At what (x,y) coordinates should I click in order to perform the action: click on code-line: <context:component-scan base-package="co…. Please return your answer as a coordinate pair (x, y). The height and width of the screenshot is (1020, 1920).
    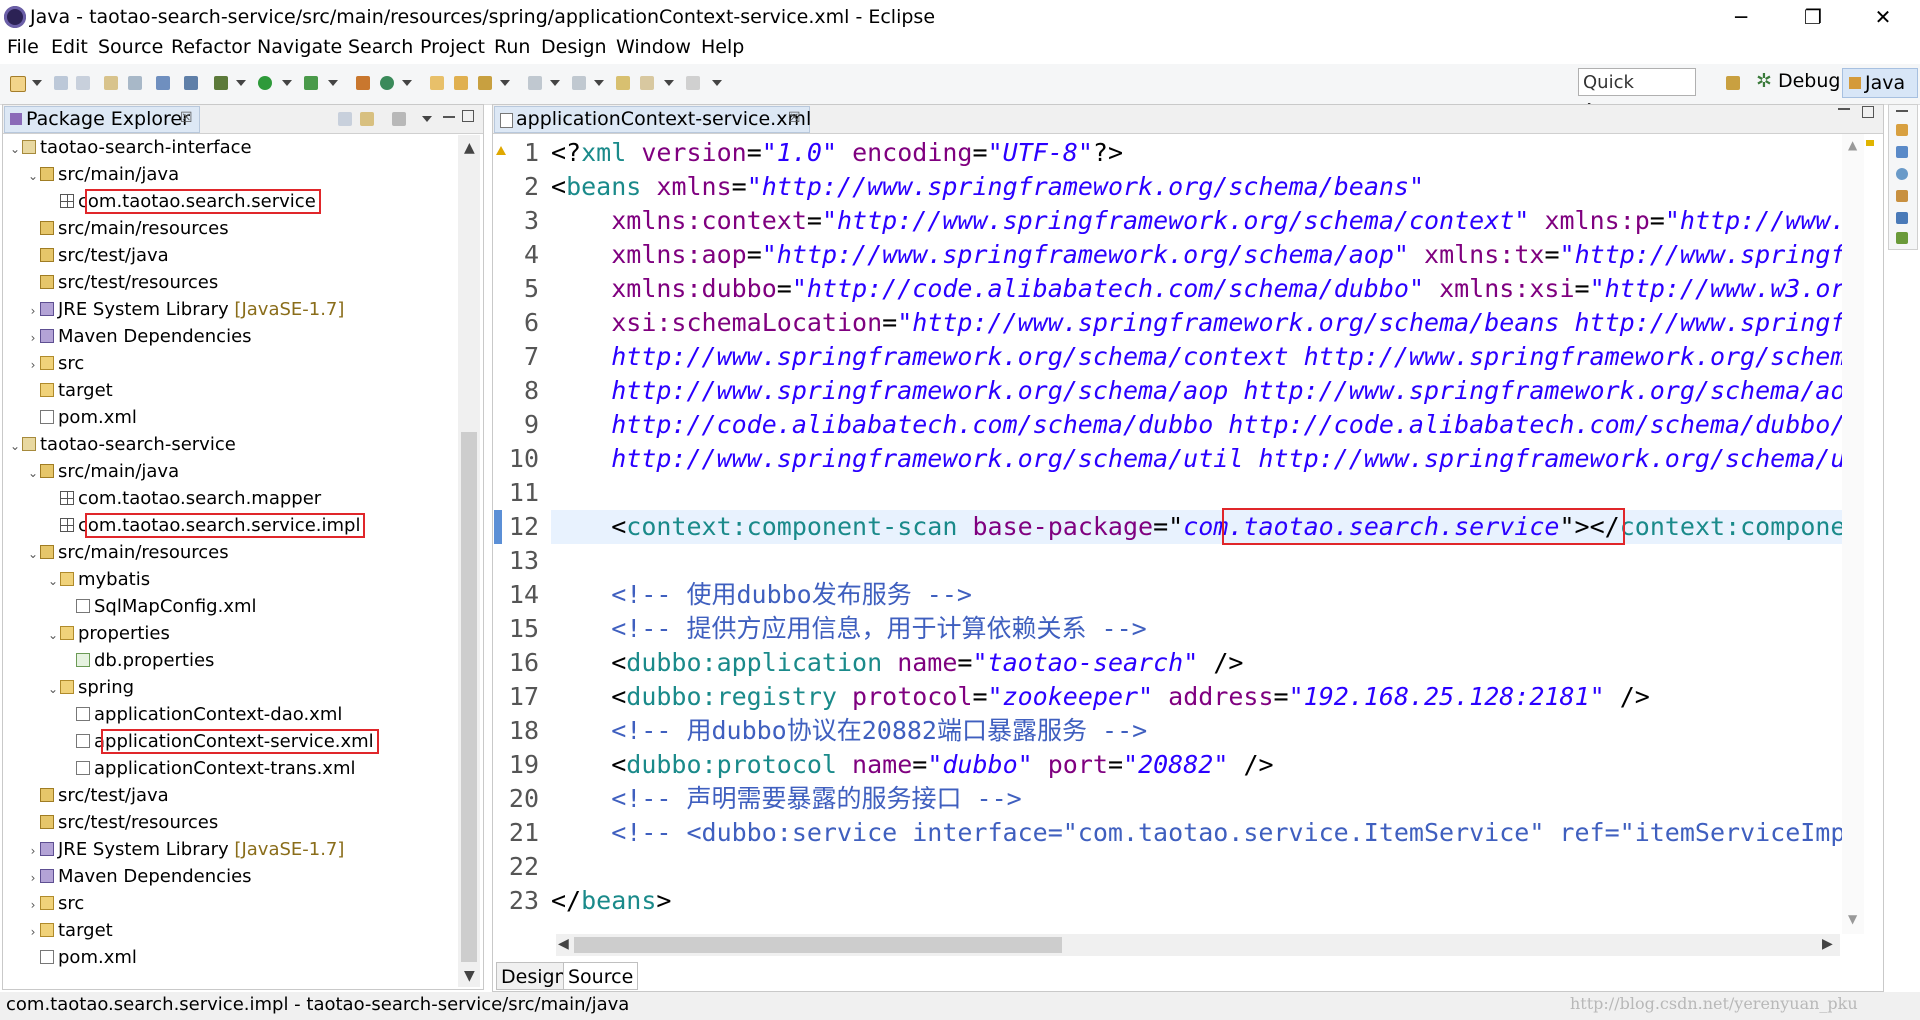
    Looking at the image, I should click on (1196, 527).